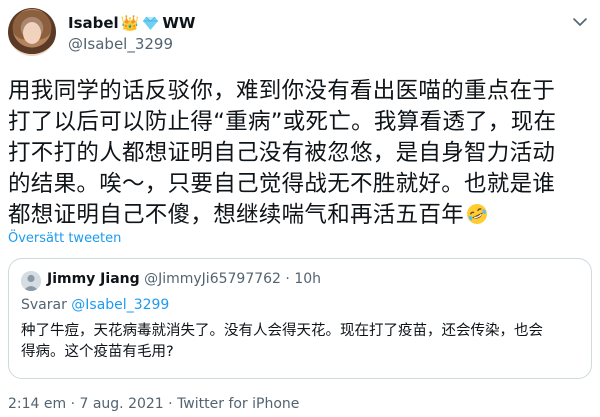 The height and width of the screenshot is (417, 600). What do you see at coordinates (151, 23) in the screenshot?
I see `gem-icon` at bounding box center [151, 23].